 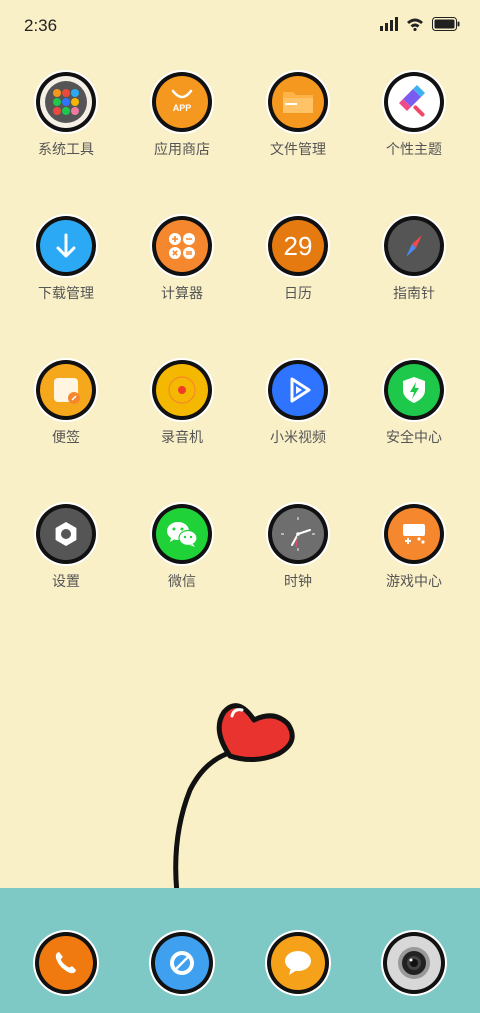 I want to click on status-icons, so click(x=420, y=25).